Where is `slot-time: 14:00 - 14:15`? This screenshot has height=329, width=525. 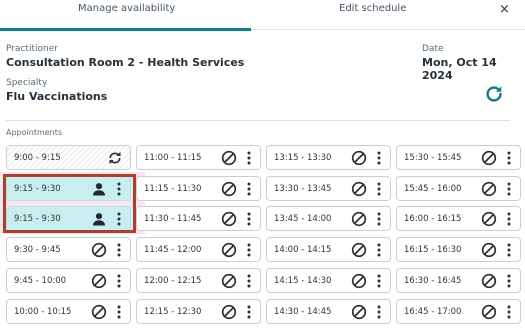
slot-time: 14:00 - 14:15 is located at coordinates (303, 250).